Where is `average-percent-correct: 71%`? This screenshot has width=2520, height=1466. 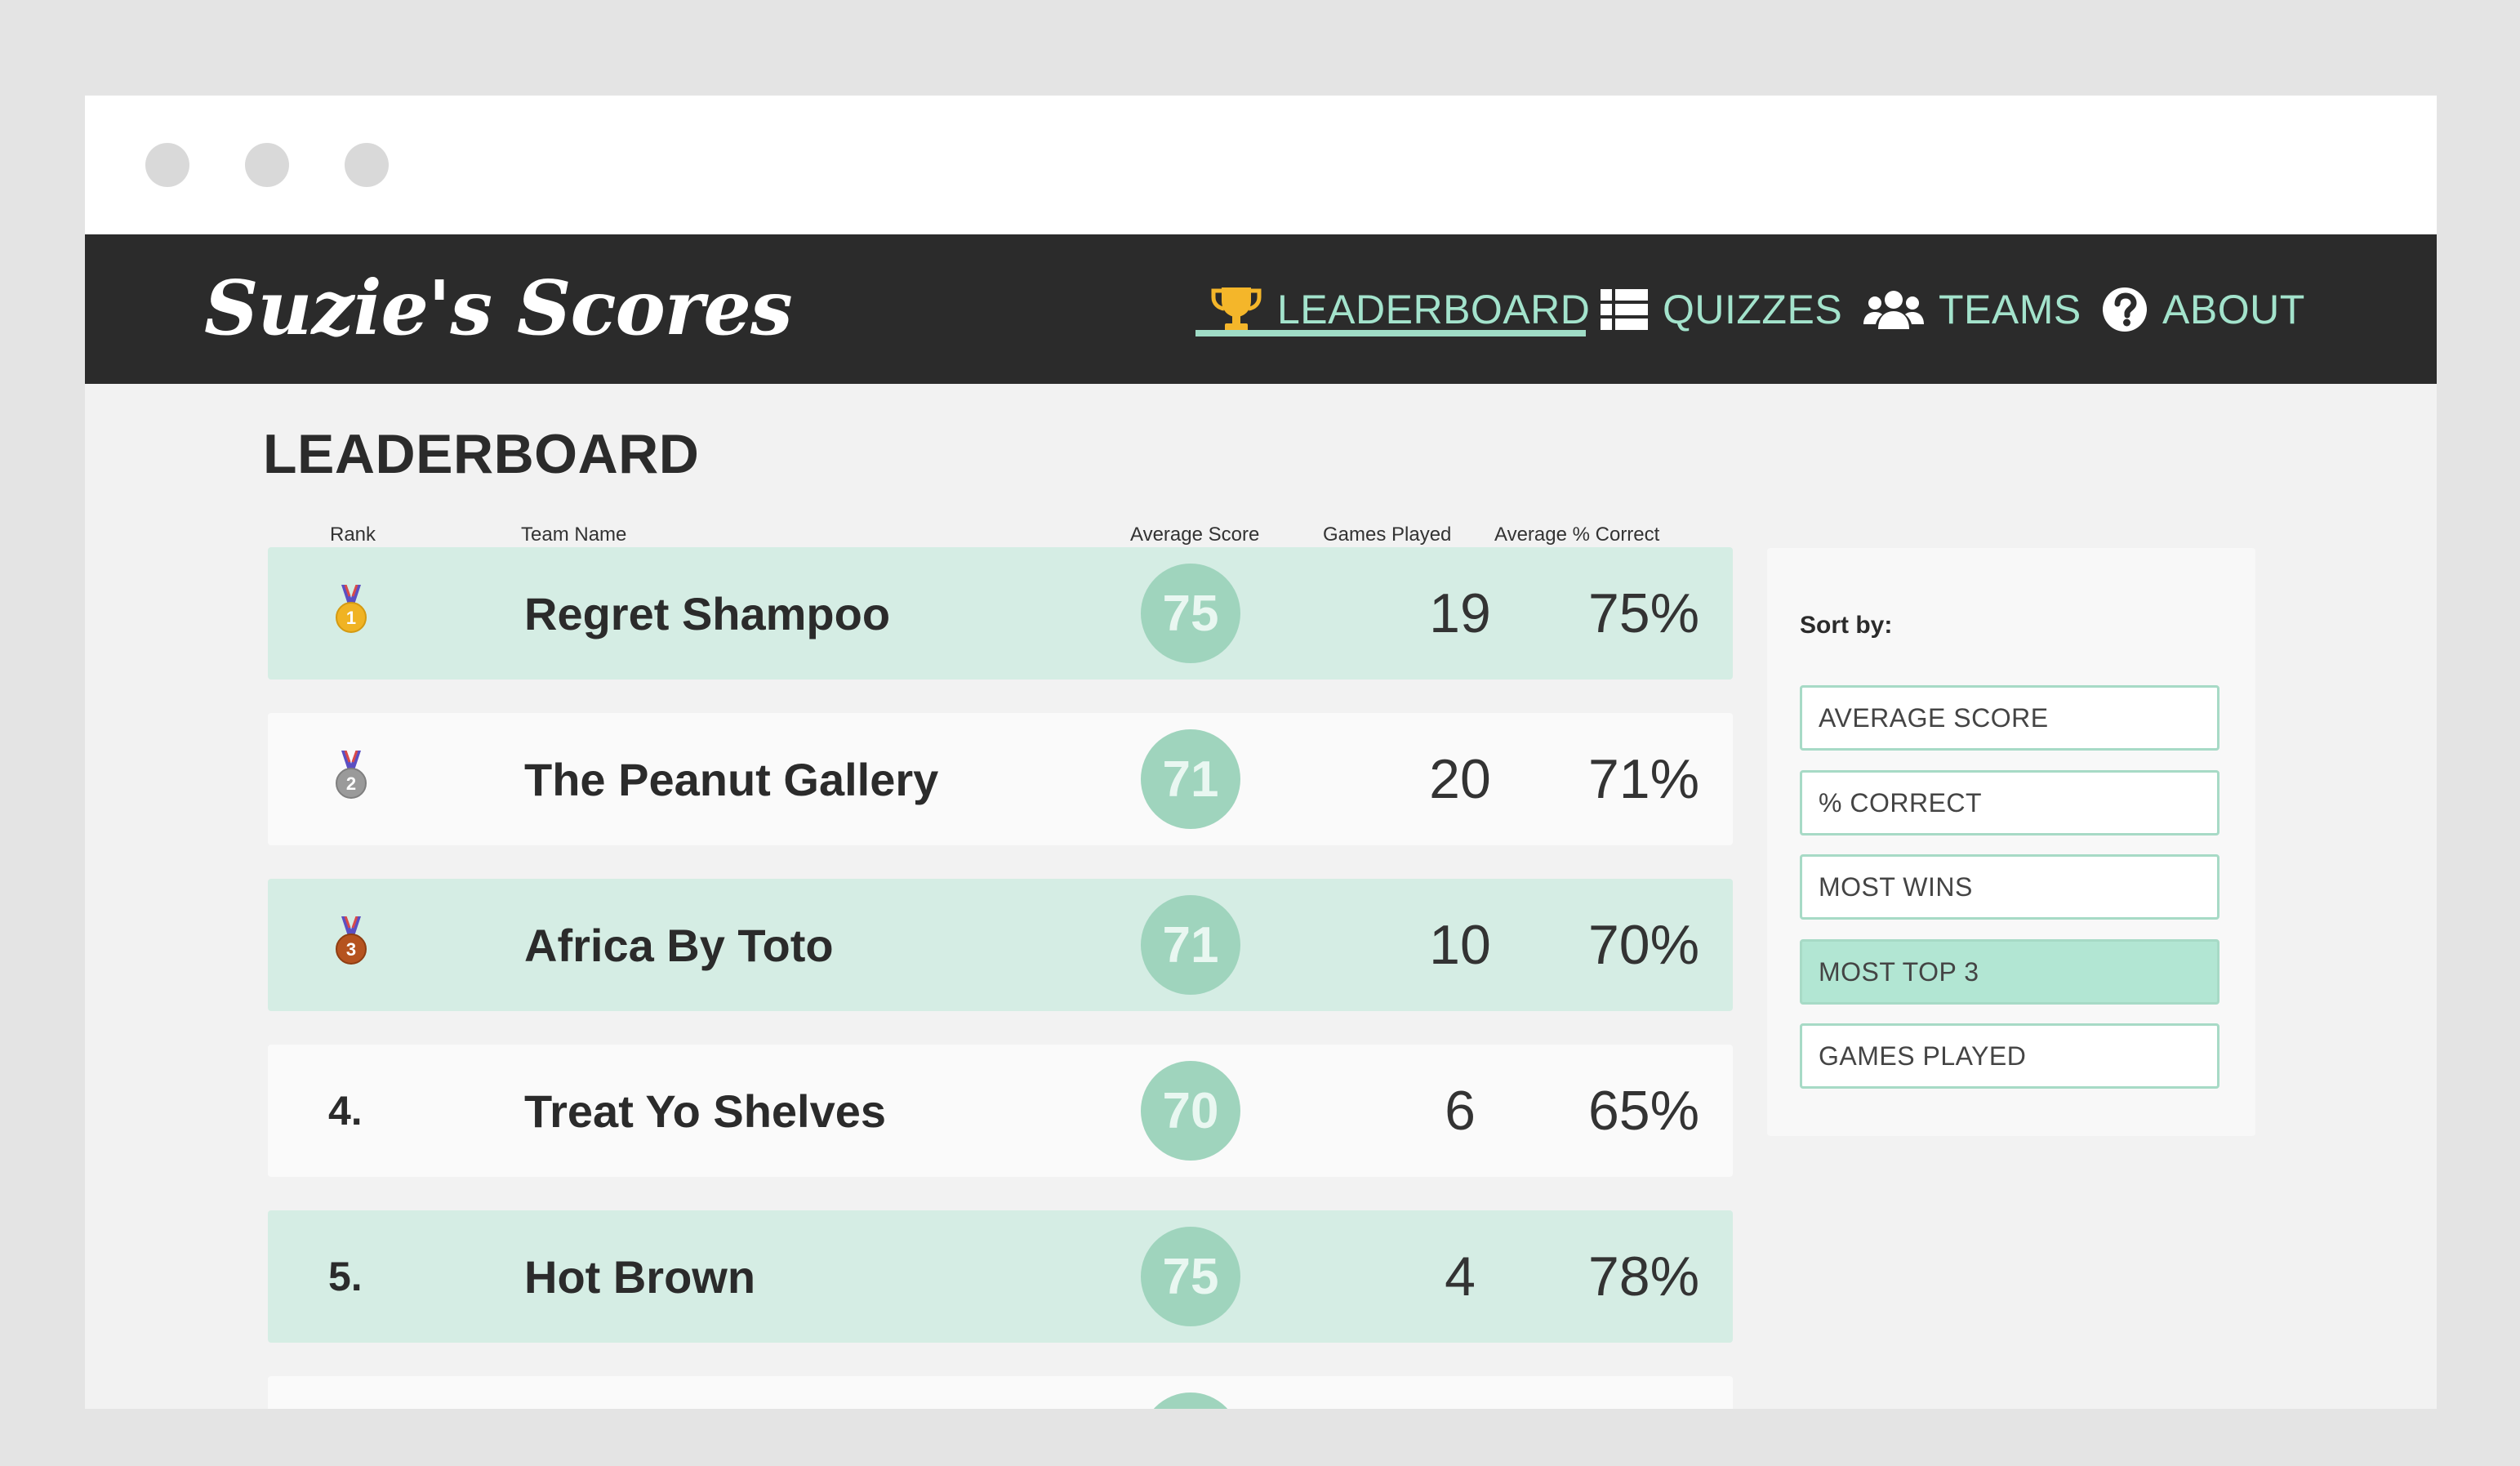 average-percent-correct: 71% is located at coordinates (1643, 779).